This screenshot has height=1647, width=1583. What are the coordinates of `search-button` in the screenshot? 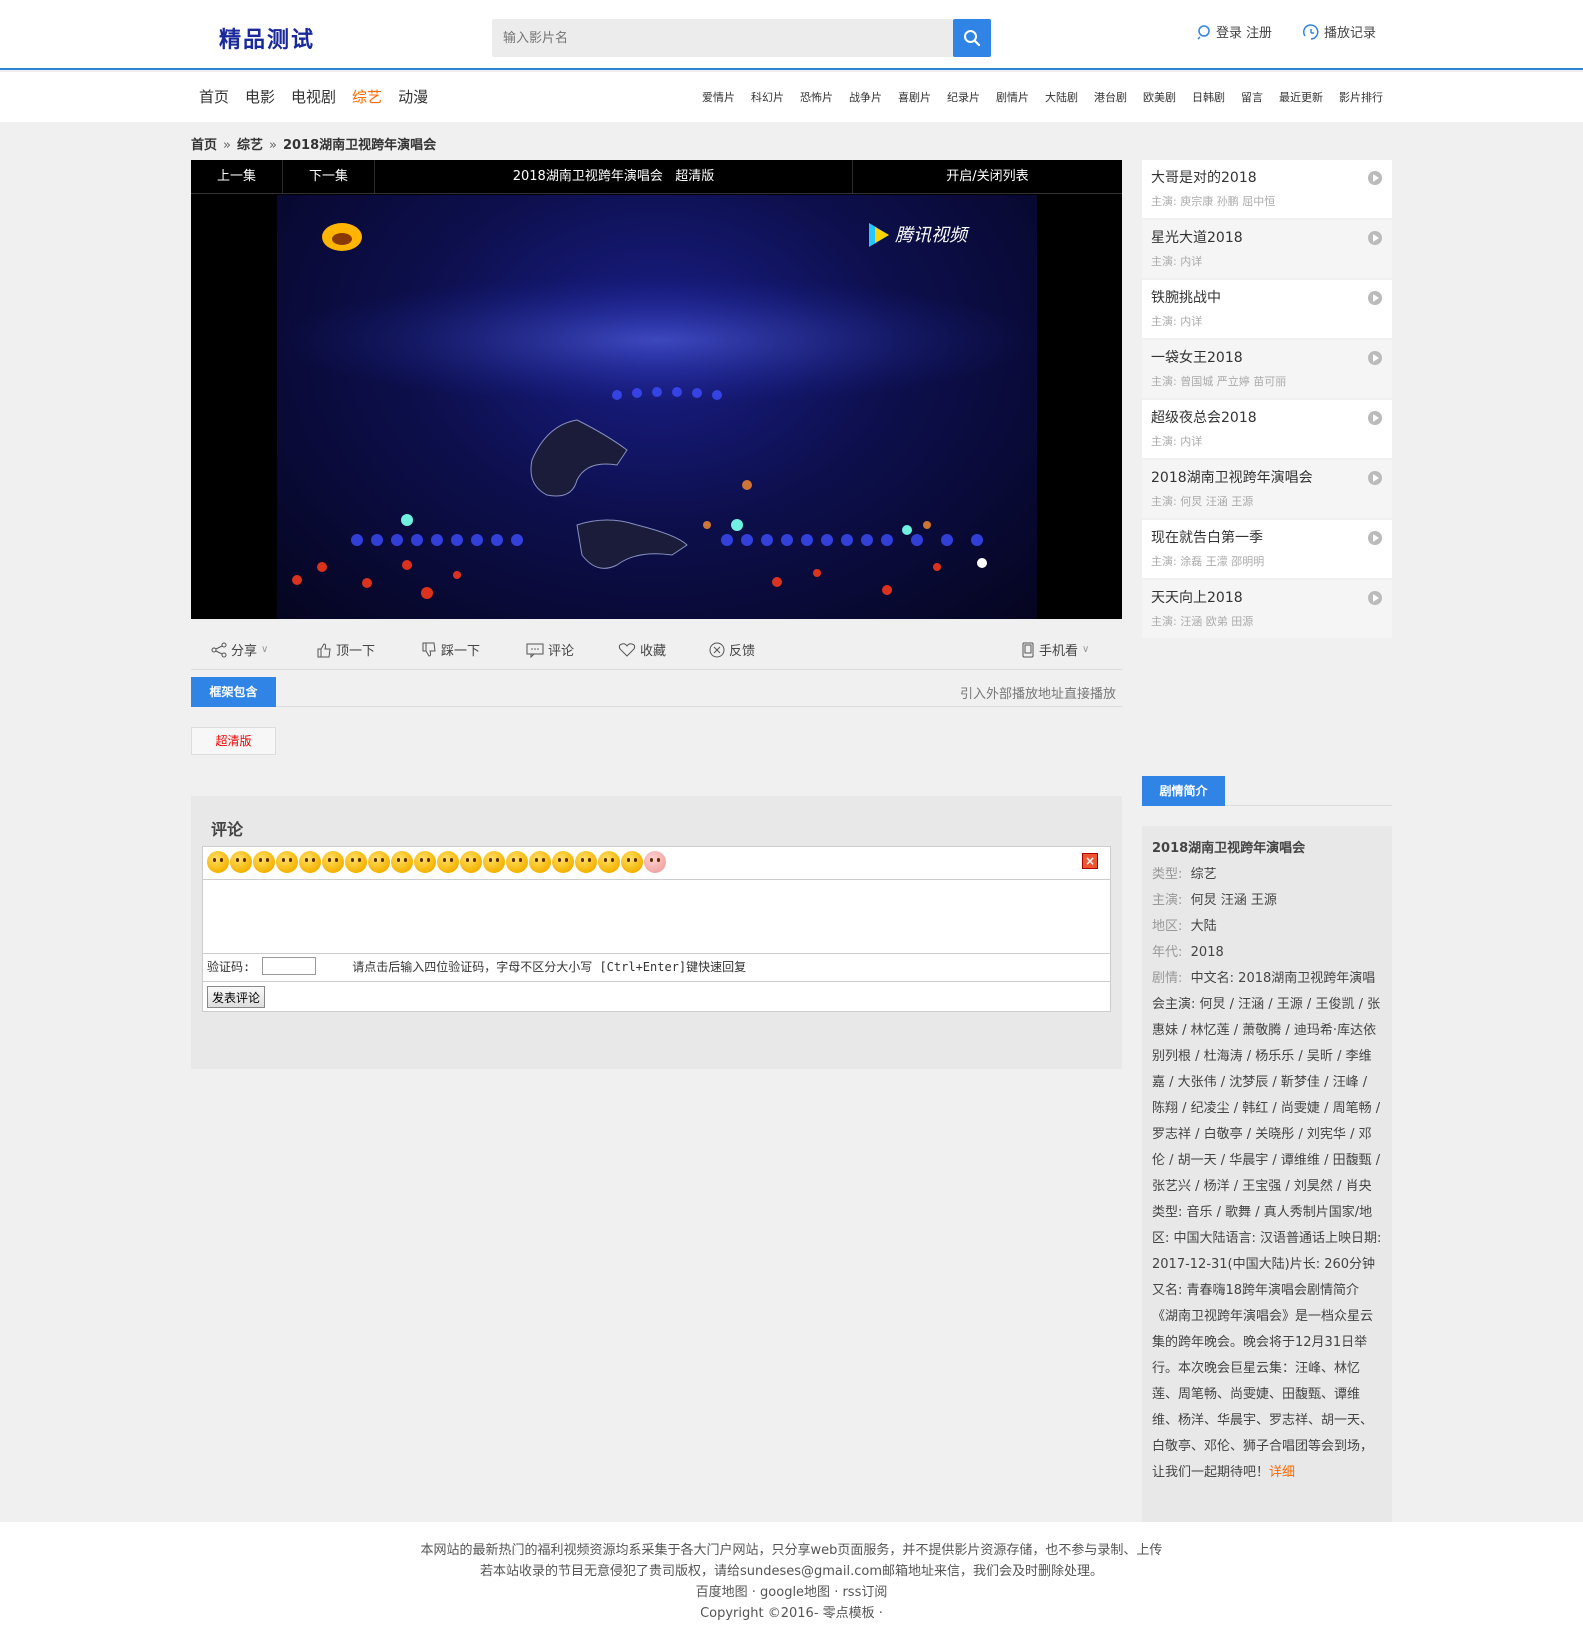 It's located at (972, 38).